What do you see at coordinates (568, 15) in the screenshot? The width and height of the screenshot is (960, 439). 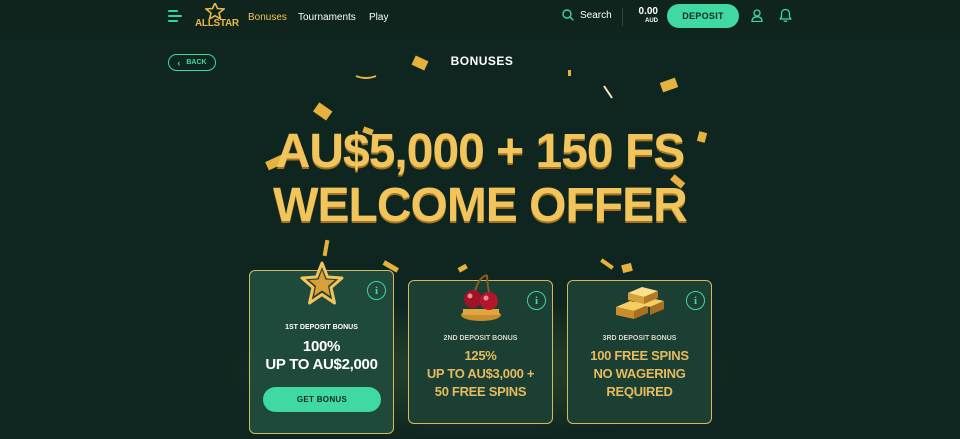 I see `search-icon` at bounding box center [568, 15].